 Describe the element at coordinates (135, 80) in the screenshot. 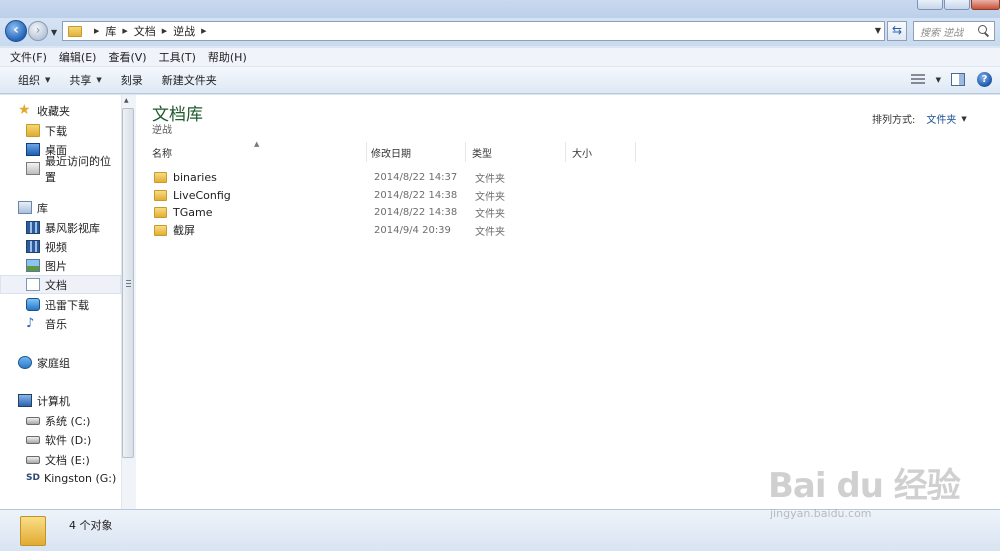

I see `burn-button: 刻录` at that location.